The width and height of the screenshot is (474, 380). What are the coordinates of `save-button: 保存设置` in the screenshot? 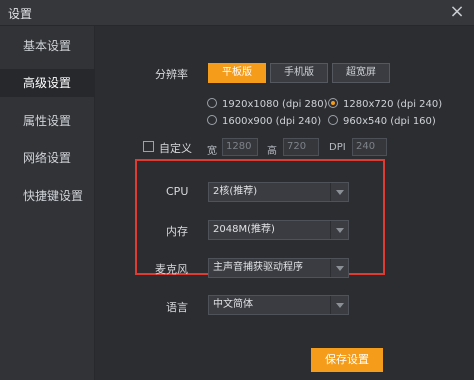 It's located at (347, 360).